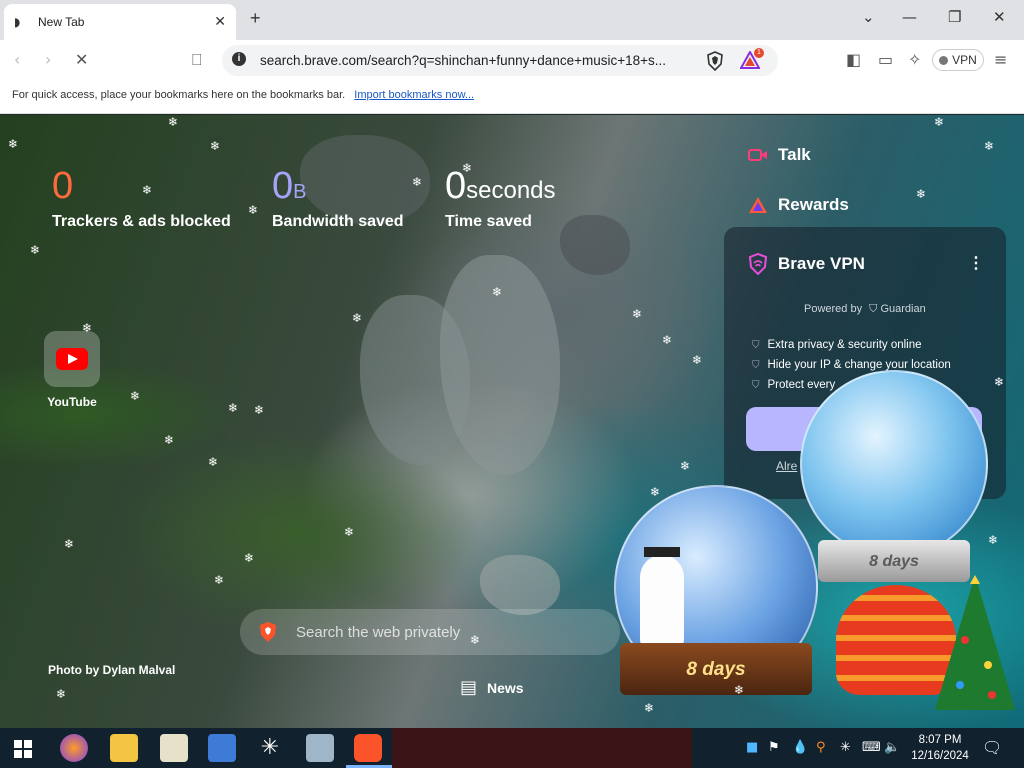  I want to click on vpn-button: VPN, so click(958, 60).